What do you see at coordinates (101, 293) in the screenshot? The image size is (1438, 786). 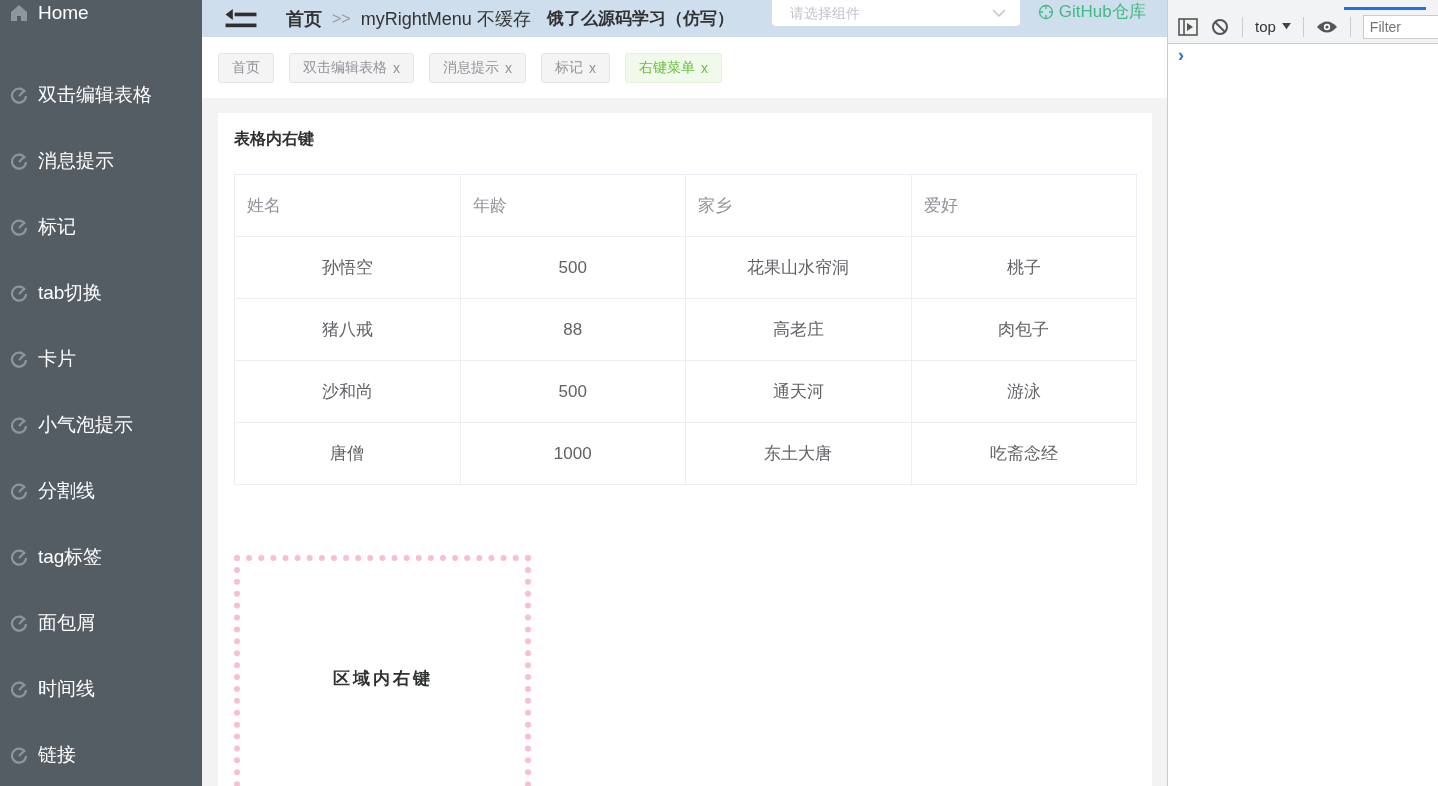 I see `sidebar-item: tab切换` at bounding box center [101, 293].